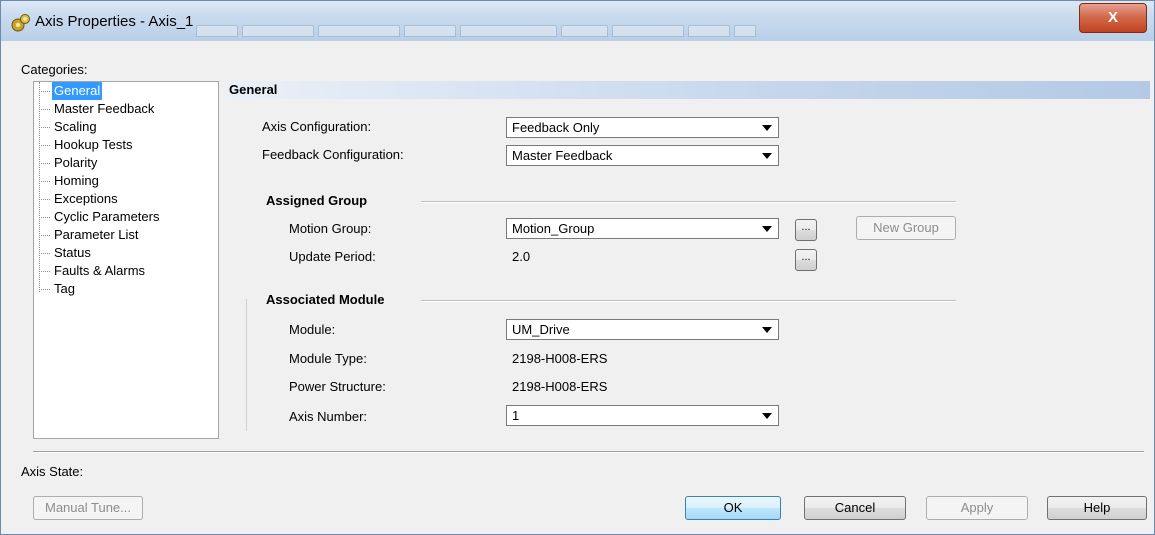 The height and width of the screenshot is (535, 1155). What do you see at coordinates (553, 228) in the screenshot?
I see `motion-group-value: Motion_Group` at bounding box center [553, 228].